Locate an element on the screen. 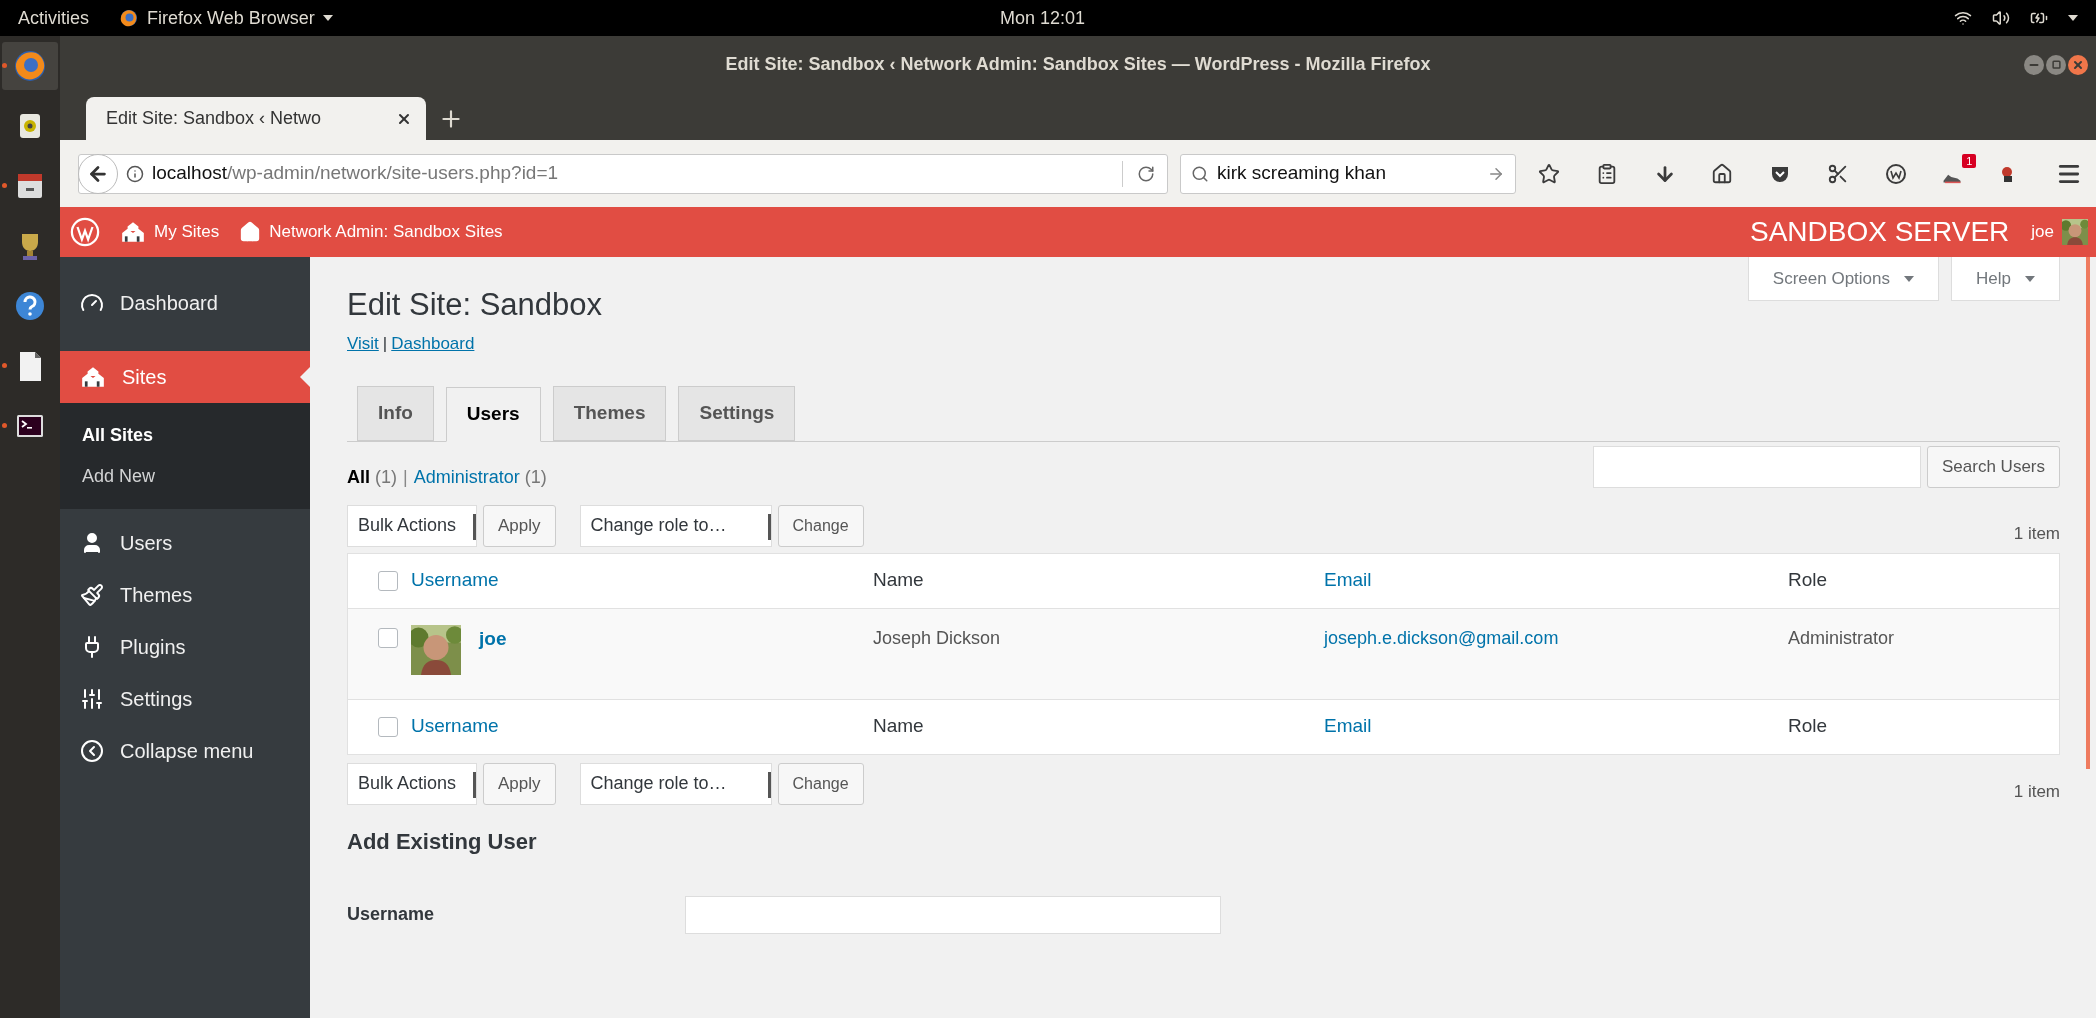 This screenshot has height=1018, width=2096. window-title: Edit Site: Sandbox ‹ Network Admin: Sandbox Sites — WordPress - Mozilla Firefox is located at coordinates (1078, 64).